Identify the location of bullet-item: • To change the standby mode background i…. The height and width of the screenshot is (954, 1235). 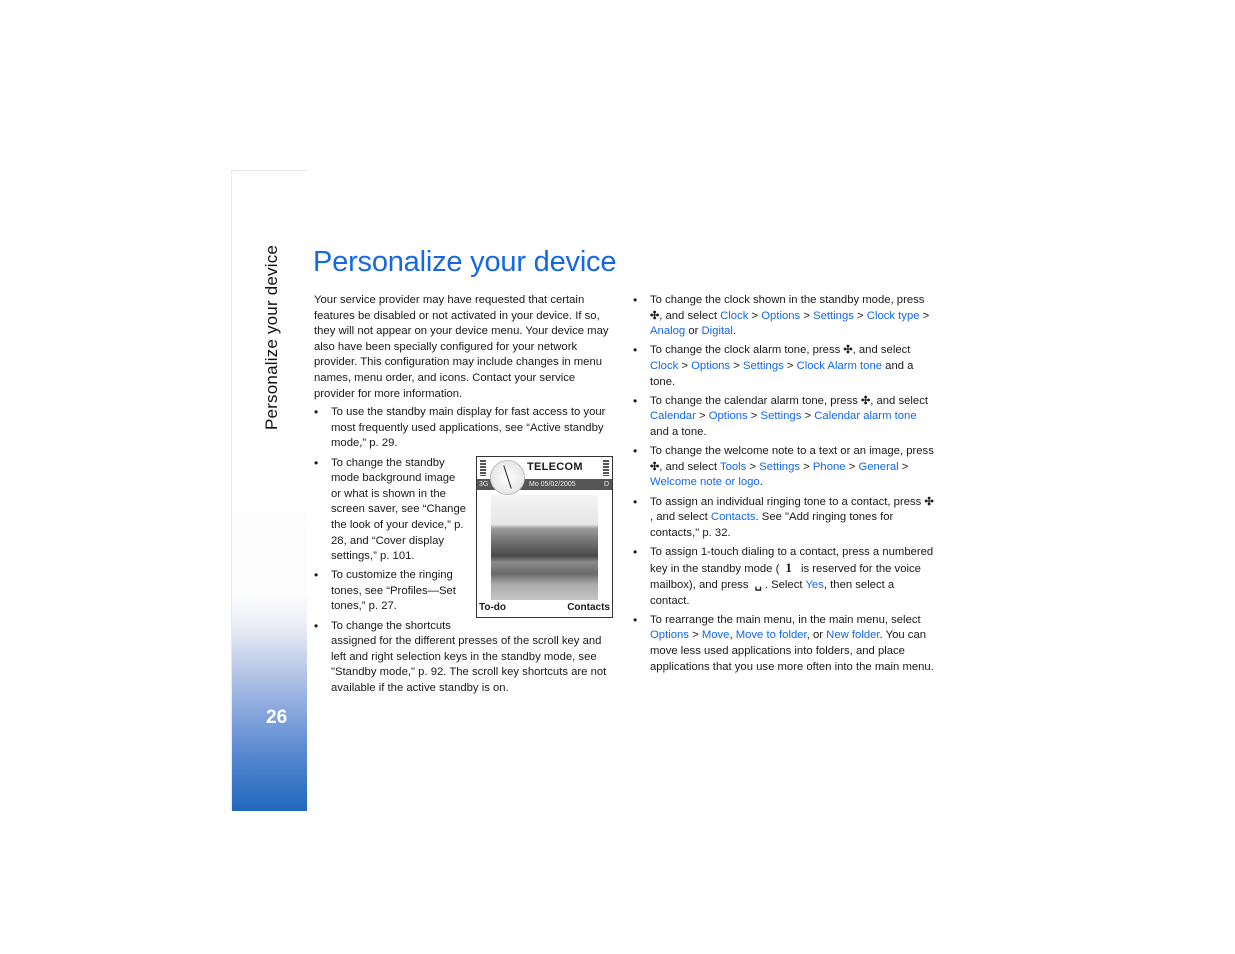
(390, 509).